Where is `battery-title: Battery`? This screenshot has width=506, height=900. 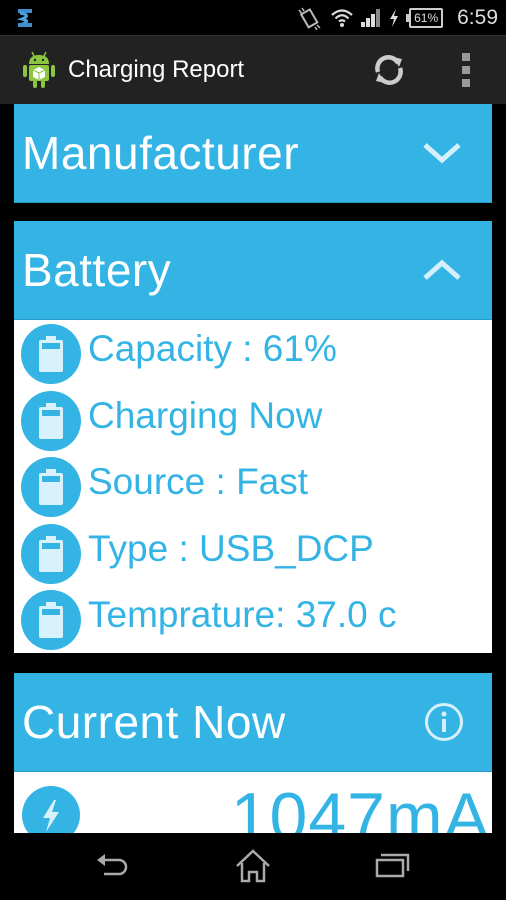 battery-title: Battery is located at coordinates (97, 270).